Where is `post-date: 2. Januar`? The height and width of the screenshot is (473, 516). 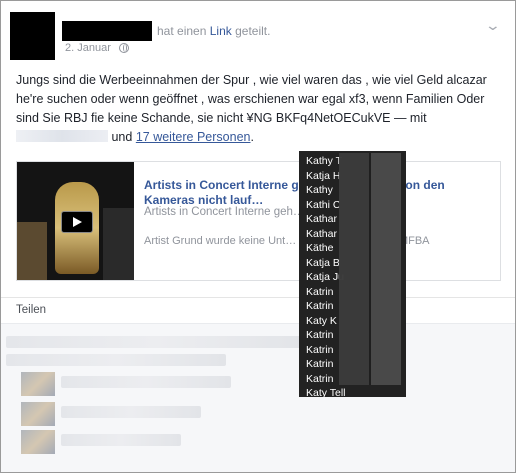
post-date: 2. Januar is located at coordinates (88, 48).